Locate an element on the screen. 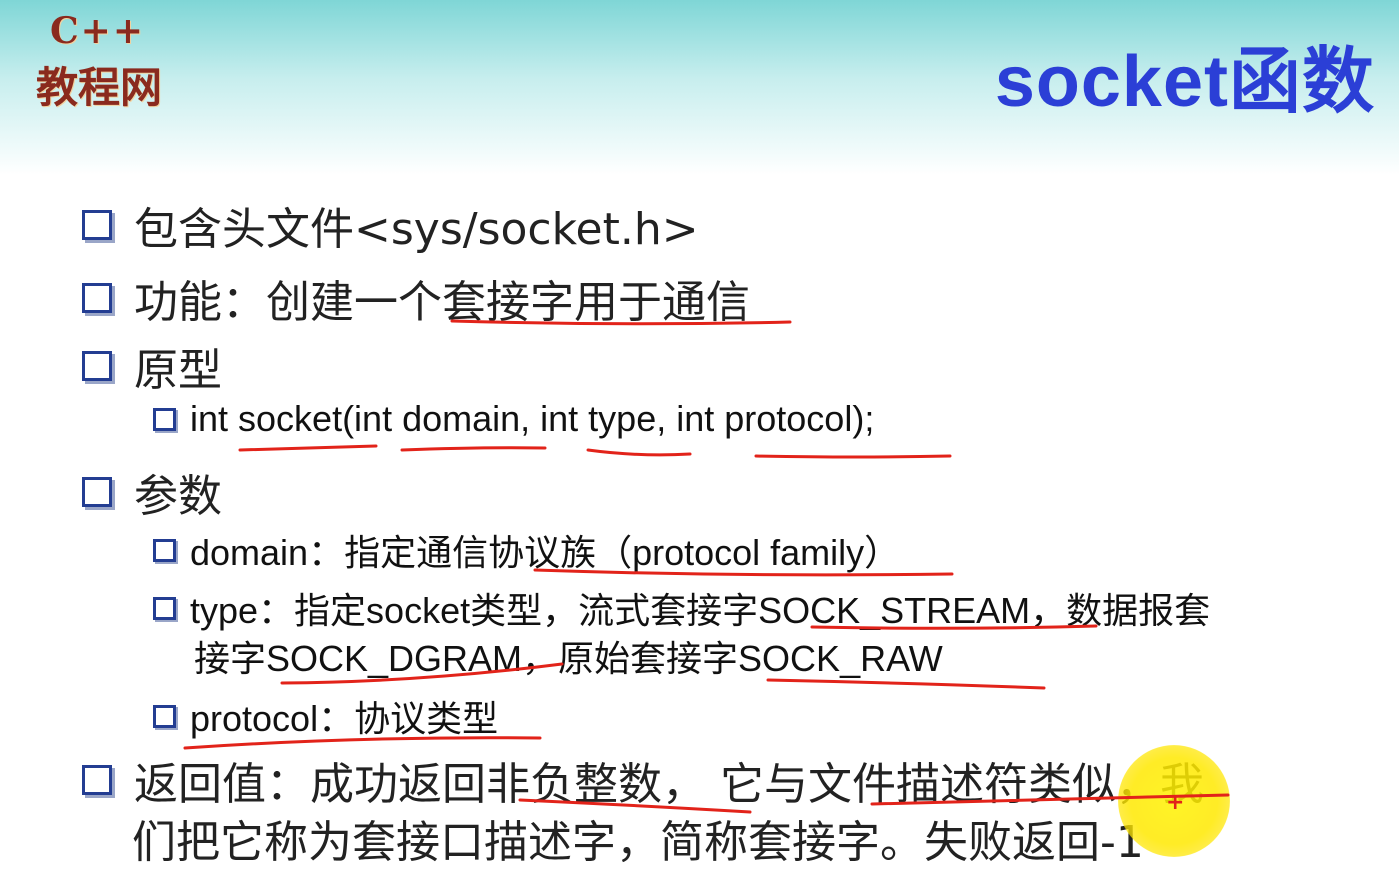 This screenshot has height=886, width=1399. param-type-text-line1: type：指定socket类型，流式套接字SOCK_STREAM，数据报套 is located at coordinates (700, 610).